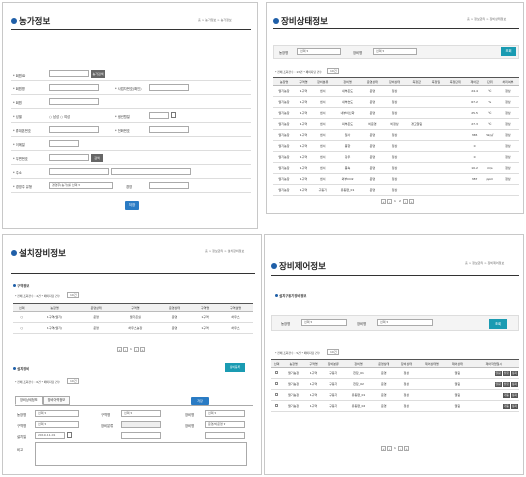 The width and height of the screenshot is (526, 477). I want to click on add-device-button: 장비등록, so click(235, 367).